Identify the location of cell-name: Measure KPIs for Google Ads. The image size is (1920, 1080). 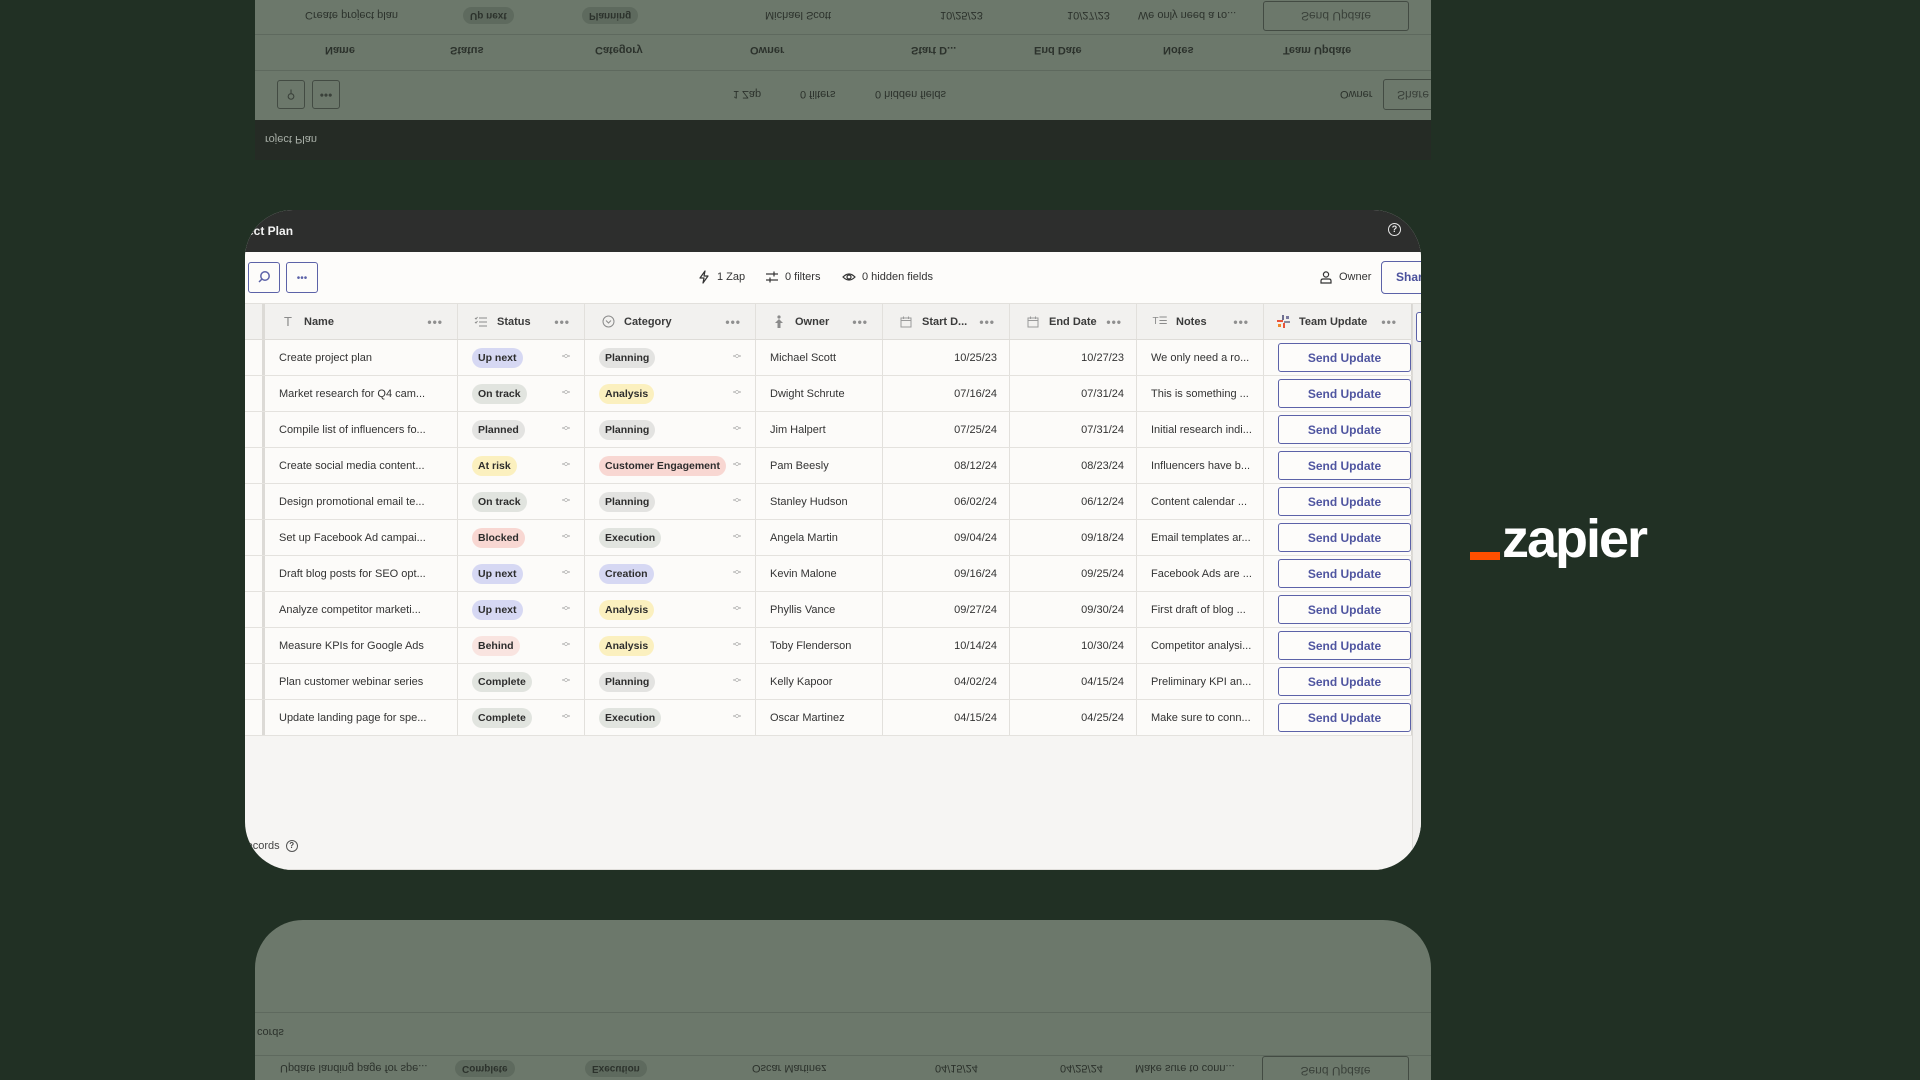
(361, 645).